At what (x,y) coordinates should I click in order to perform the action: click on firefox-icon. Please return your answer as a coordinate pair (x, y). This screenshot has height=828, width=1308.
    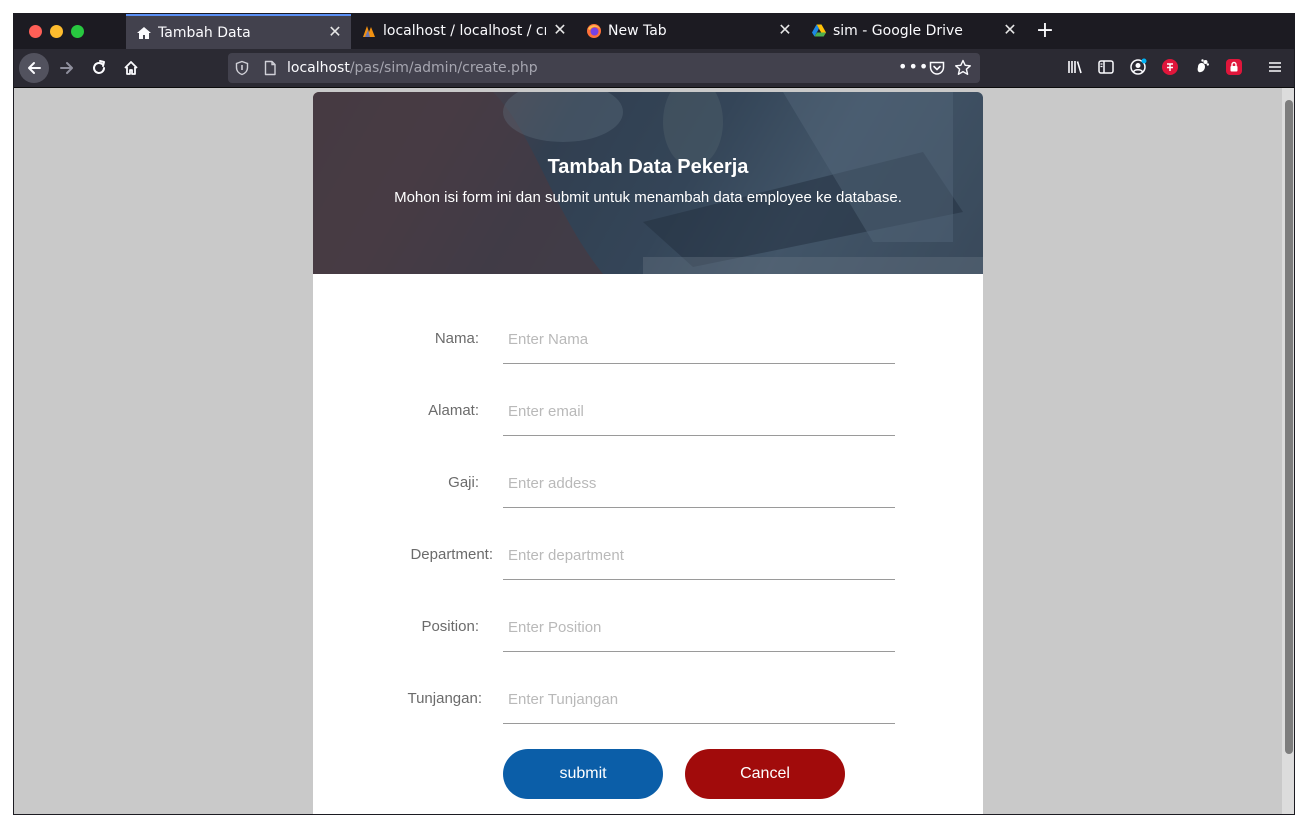
    Looking at the image, I should click on (594, 31).